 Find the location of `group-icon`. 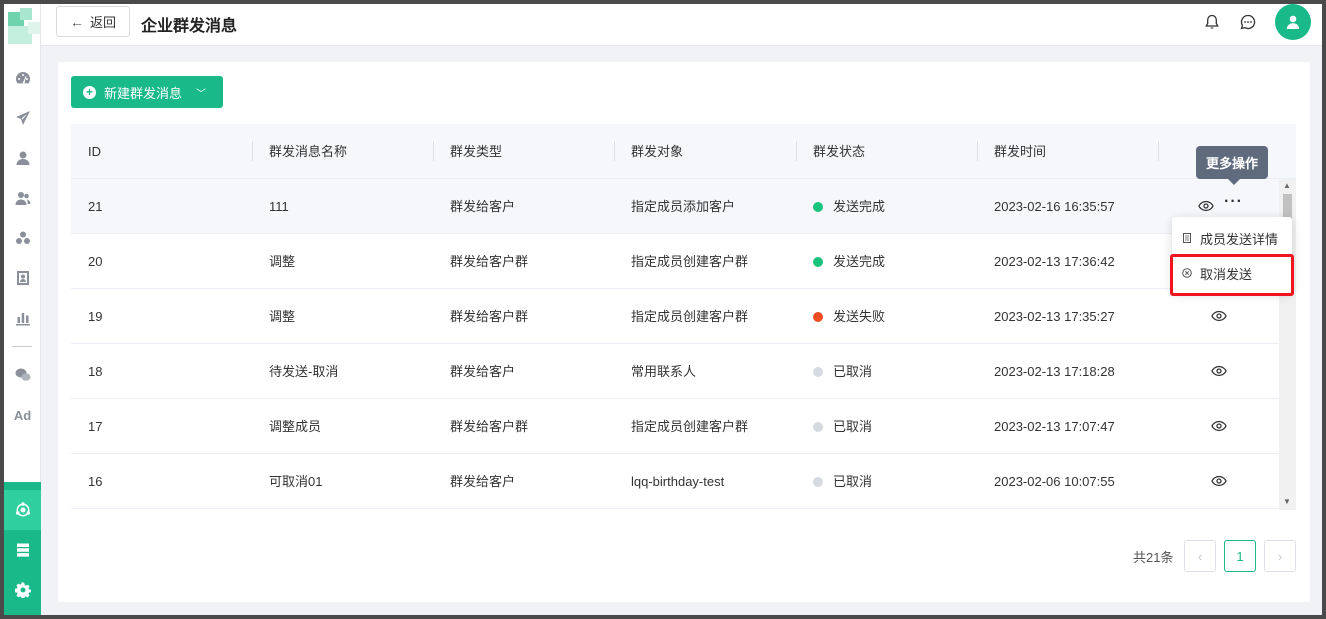

group-icon is located at coordinates (22, 238).